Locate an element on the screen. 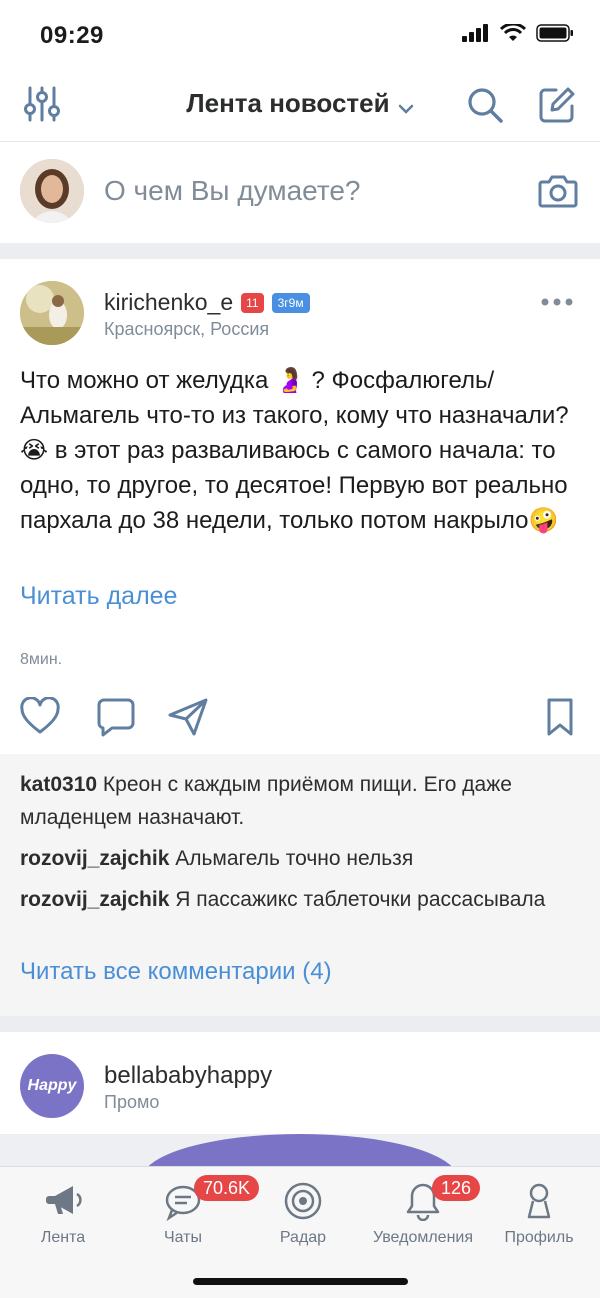 This screenshot has width=600, height=1298. tab-label: Радар is located at coordinates (303, 1237).